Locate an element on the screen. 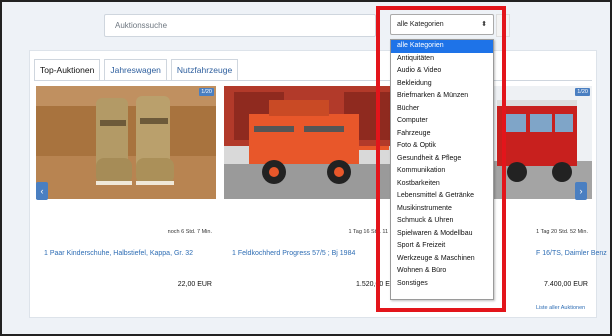 Image resolution: width=612 pixels, height=336 pixels. time-left: 1 Tag 20 Std. 52 Min. is located at coordinates (562, 232).